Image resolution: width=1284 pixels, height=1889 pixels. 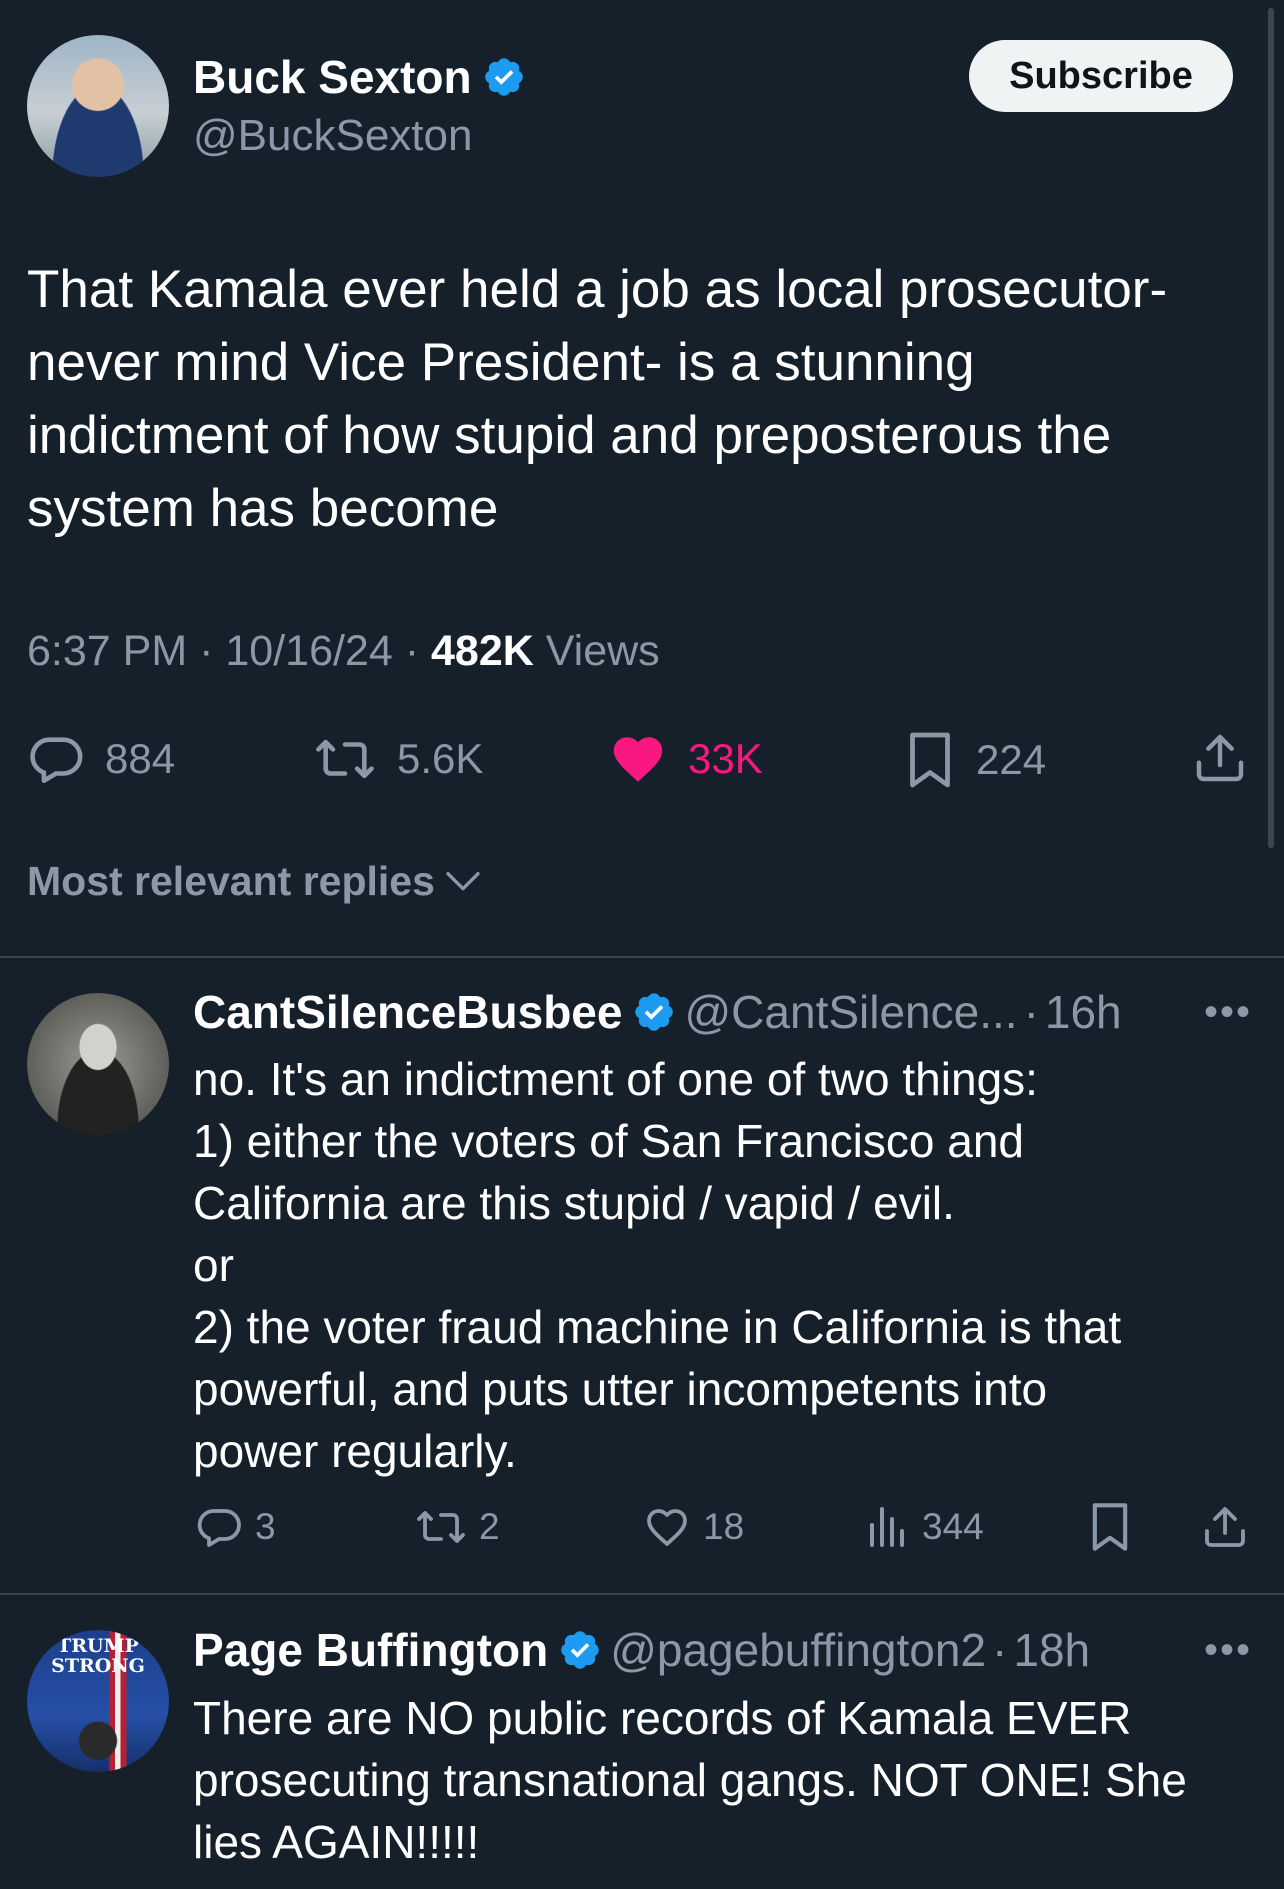 I want to click on repost-button: 2, so click(x=457, y=1527).